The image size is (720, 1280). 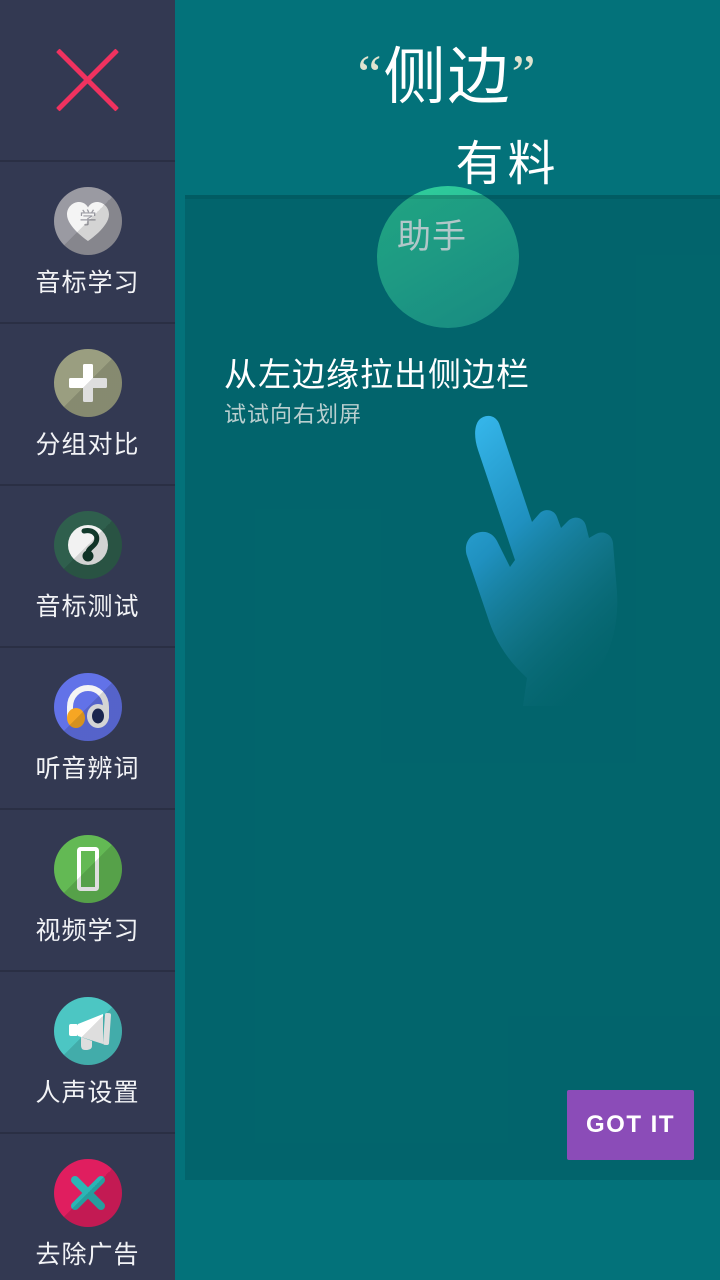 I want to click on quote-close: ”, so click(x=524, y=74).